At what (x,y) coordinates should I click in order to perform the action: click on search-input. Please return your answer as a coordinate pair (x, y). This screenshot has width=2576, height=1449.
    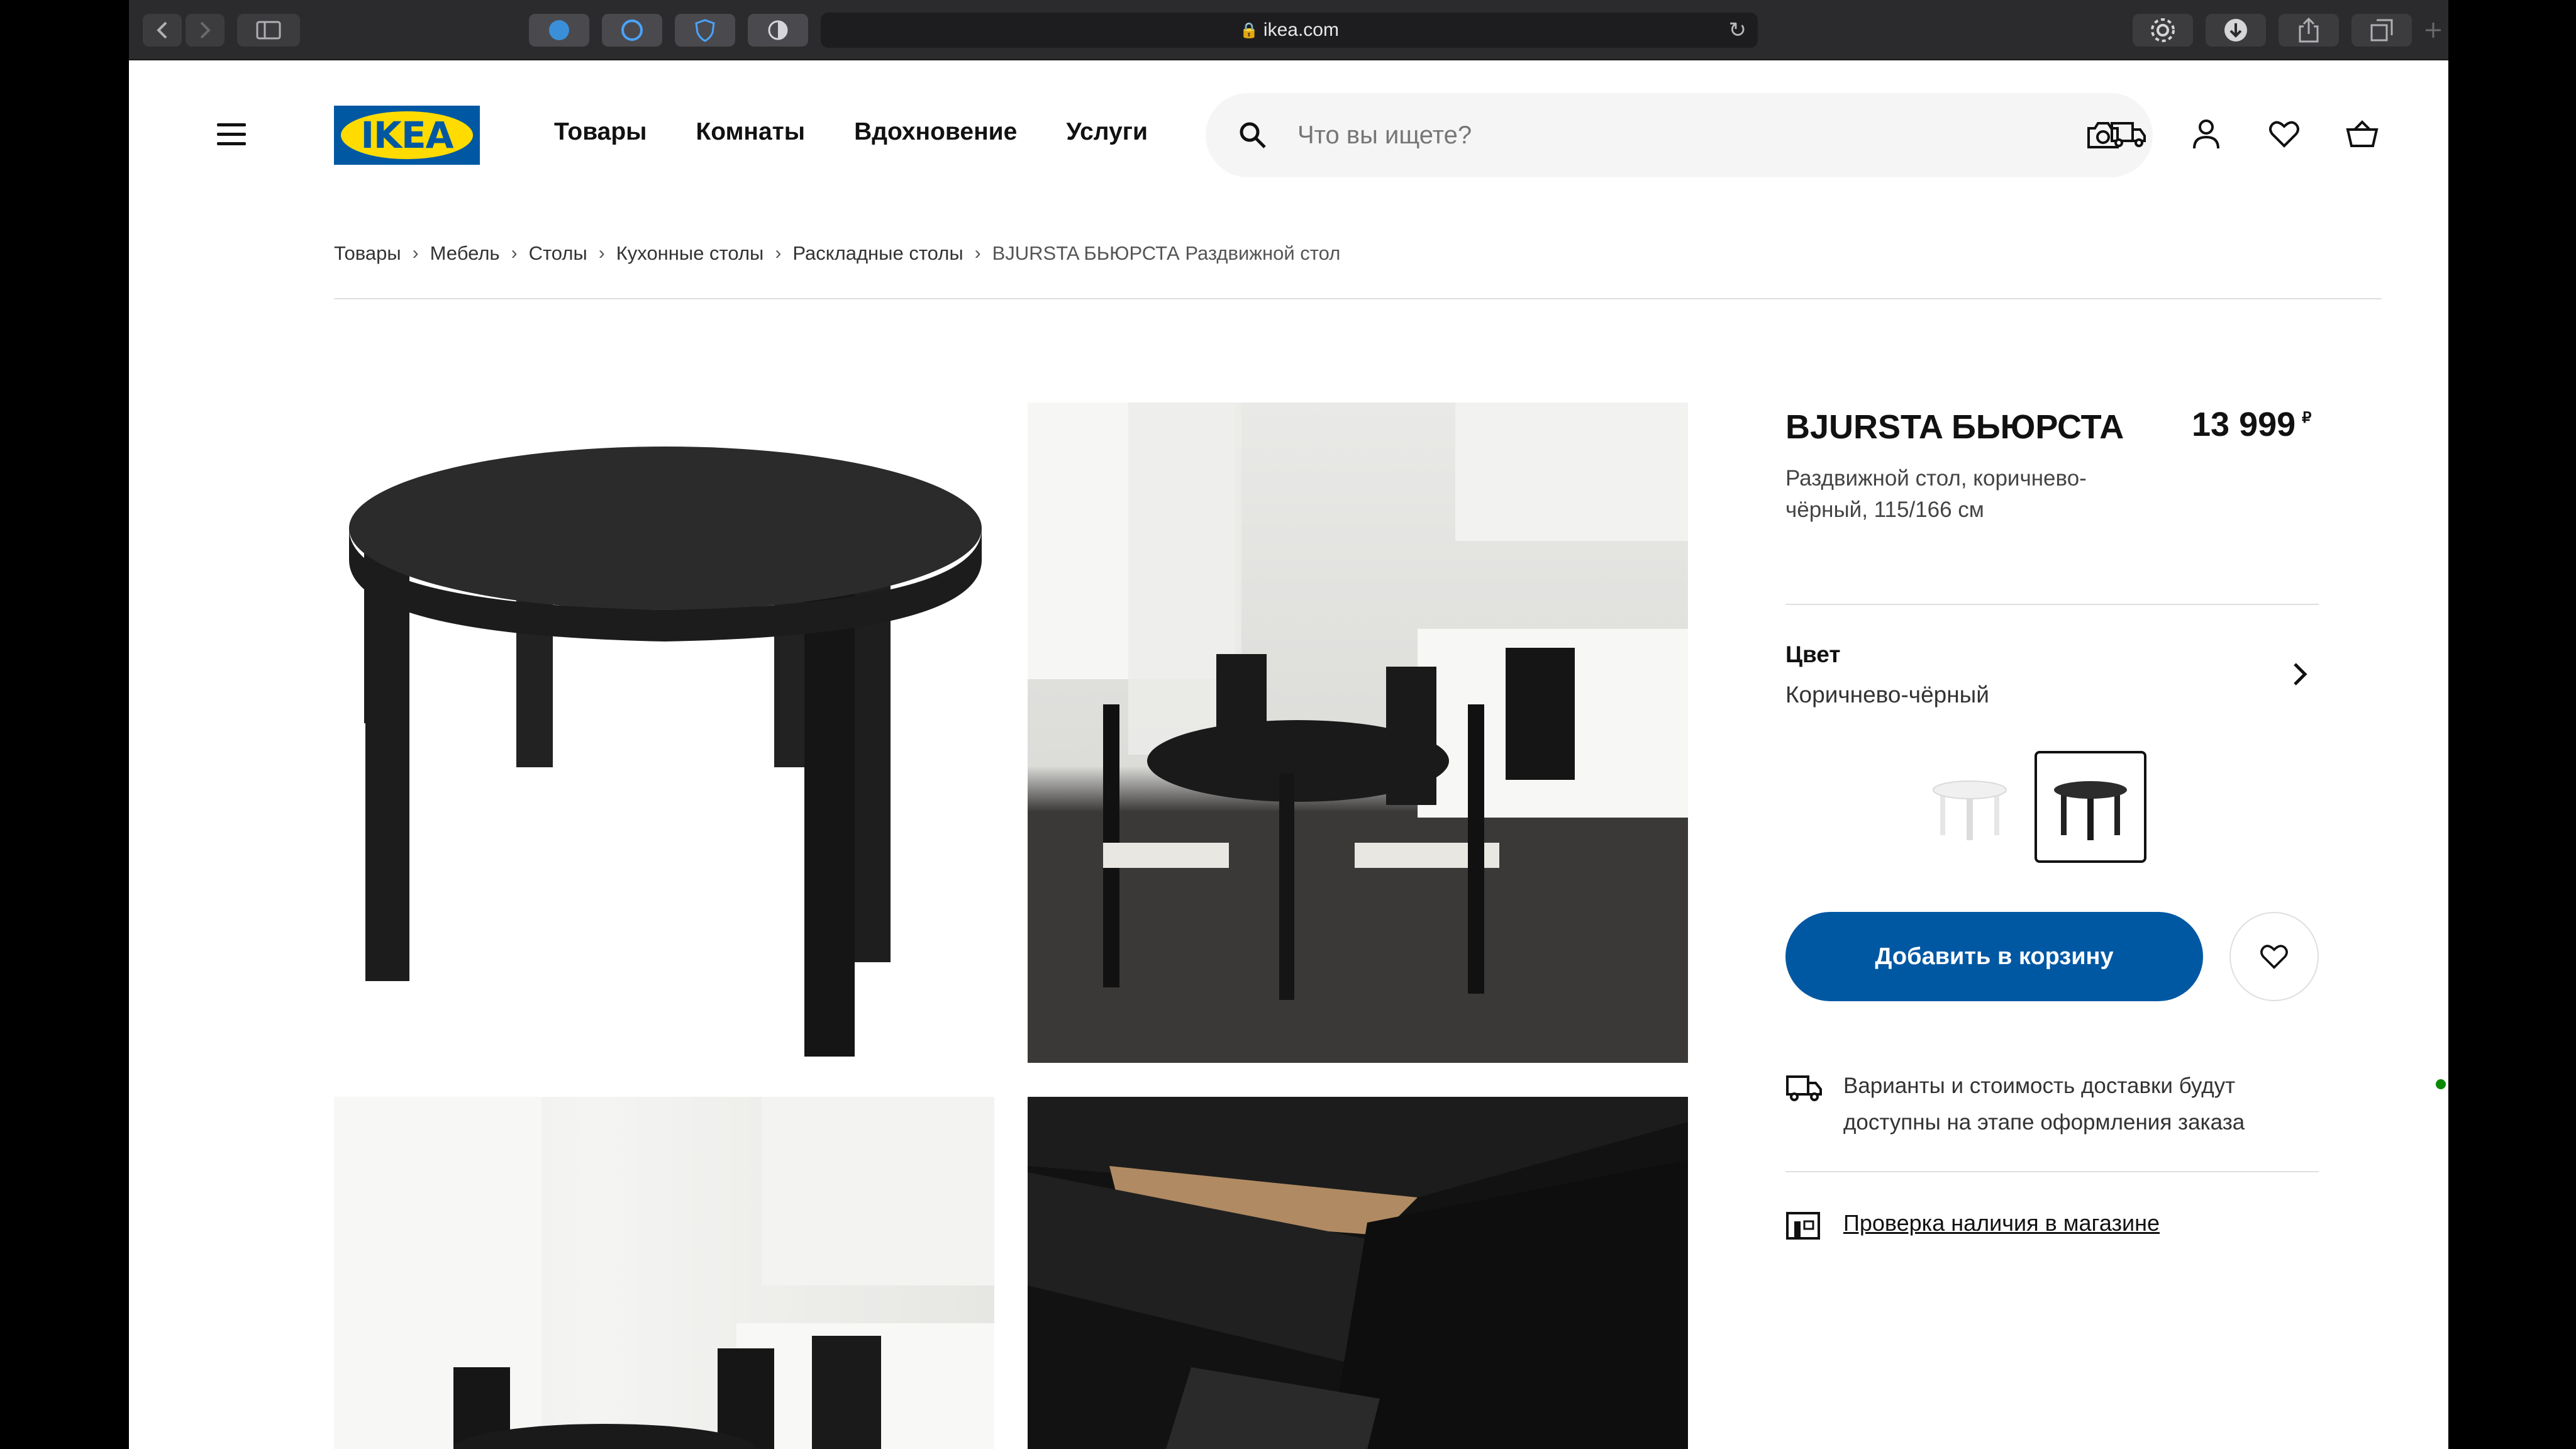
    Looking at the image, I should click on (1643, 135).